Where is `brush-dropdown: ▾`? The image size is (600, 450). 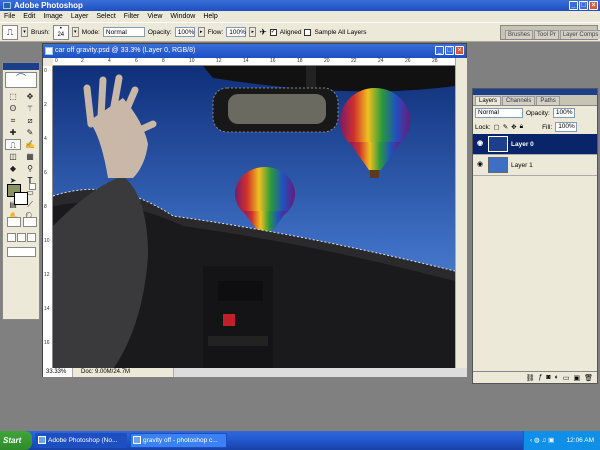
brush-dropdown: ▾ is located at coordinates (75, 32).